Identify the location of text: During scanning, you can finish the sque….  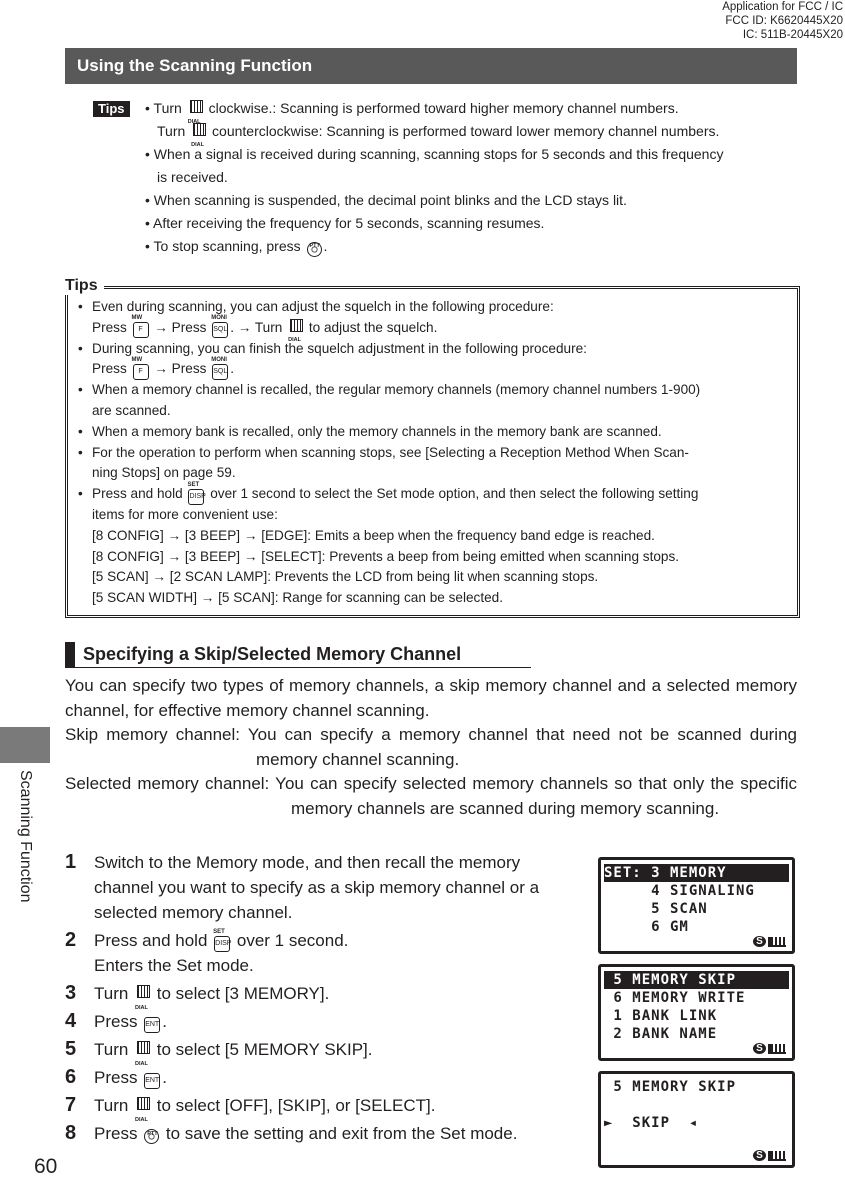
(339, 348).